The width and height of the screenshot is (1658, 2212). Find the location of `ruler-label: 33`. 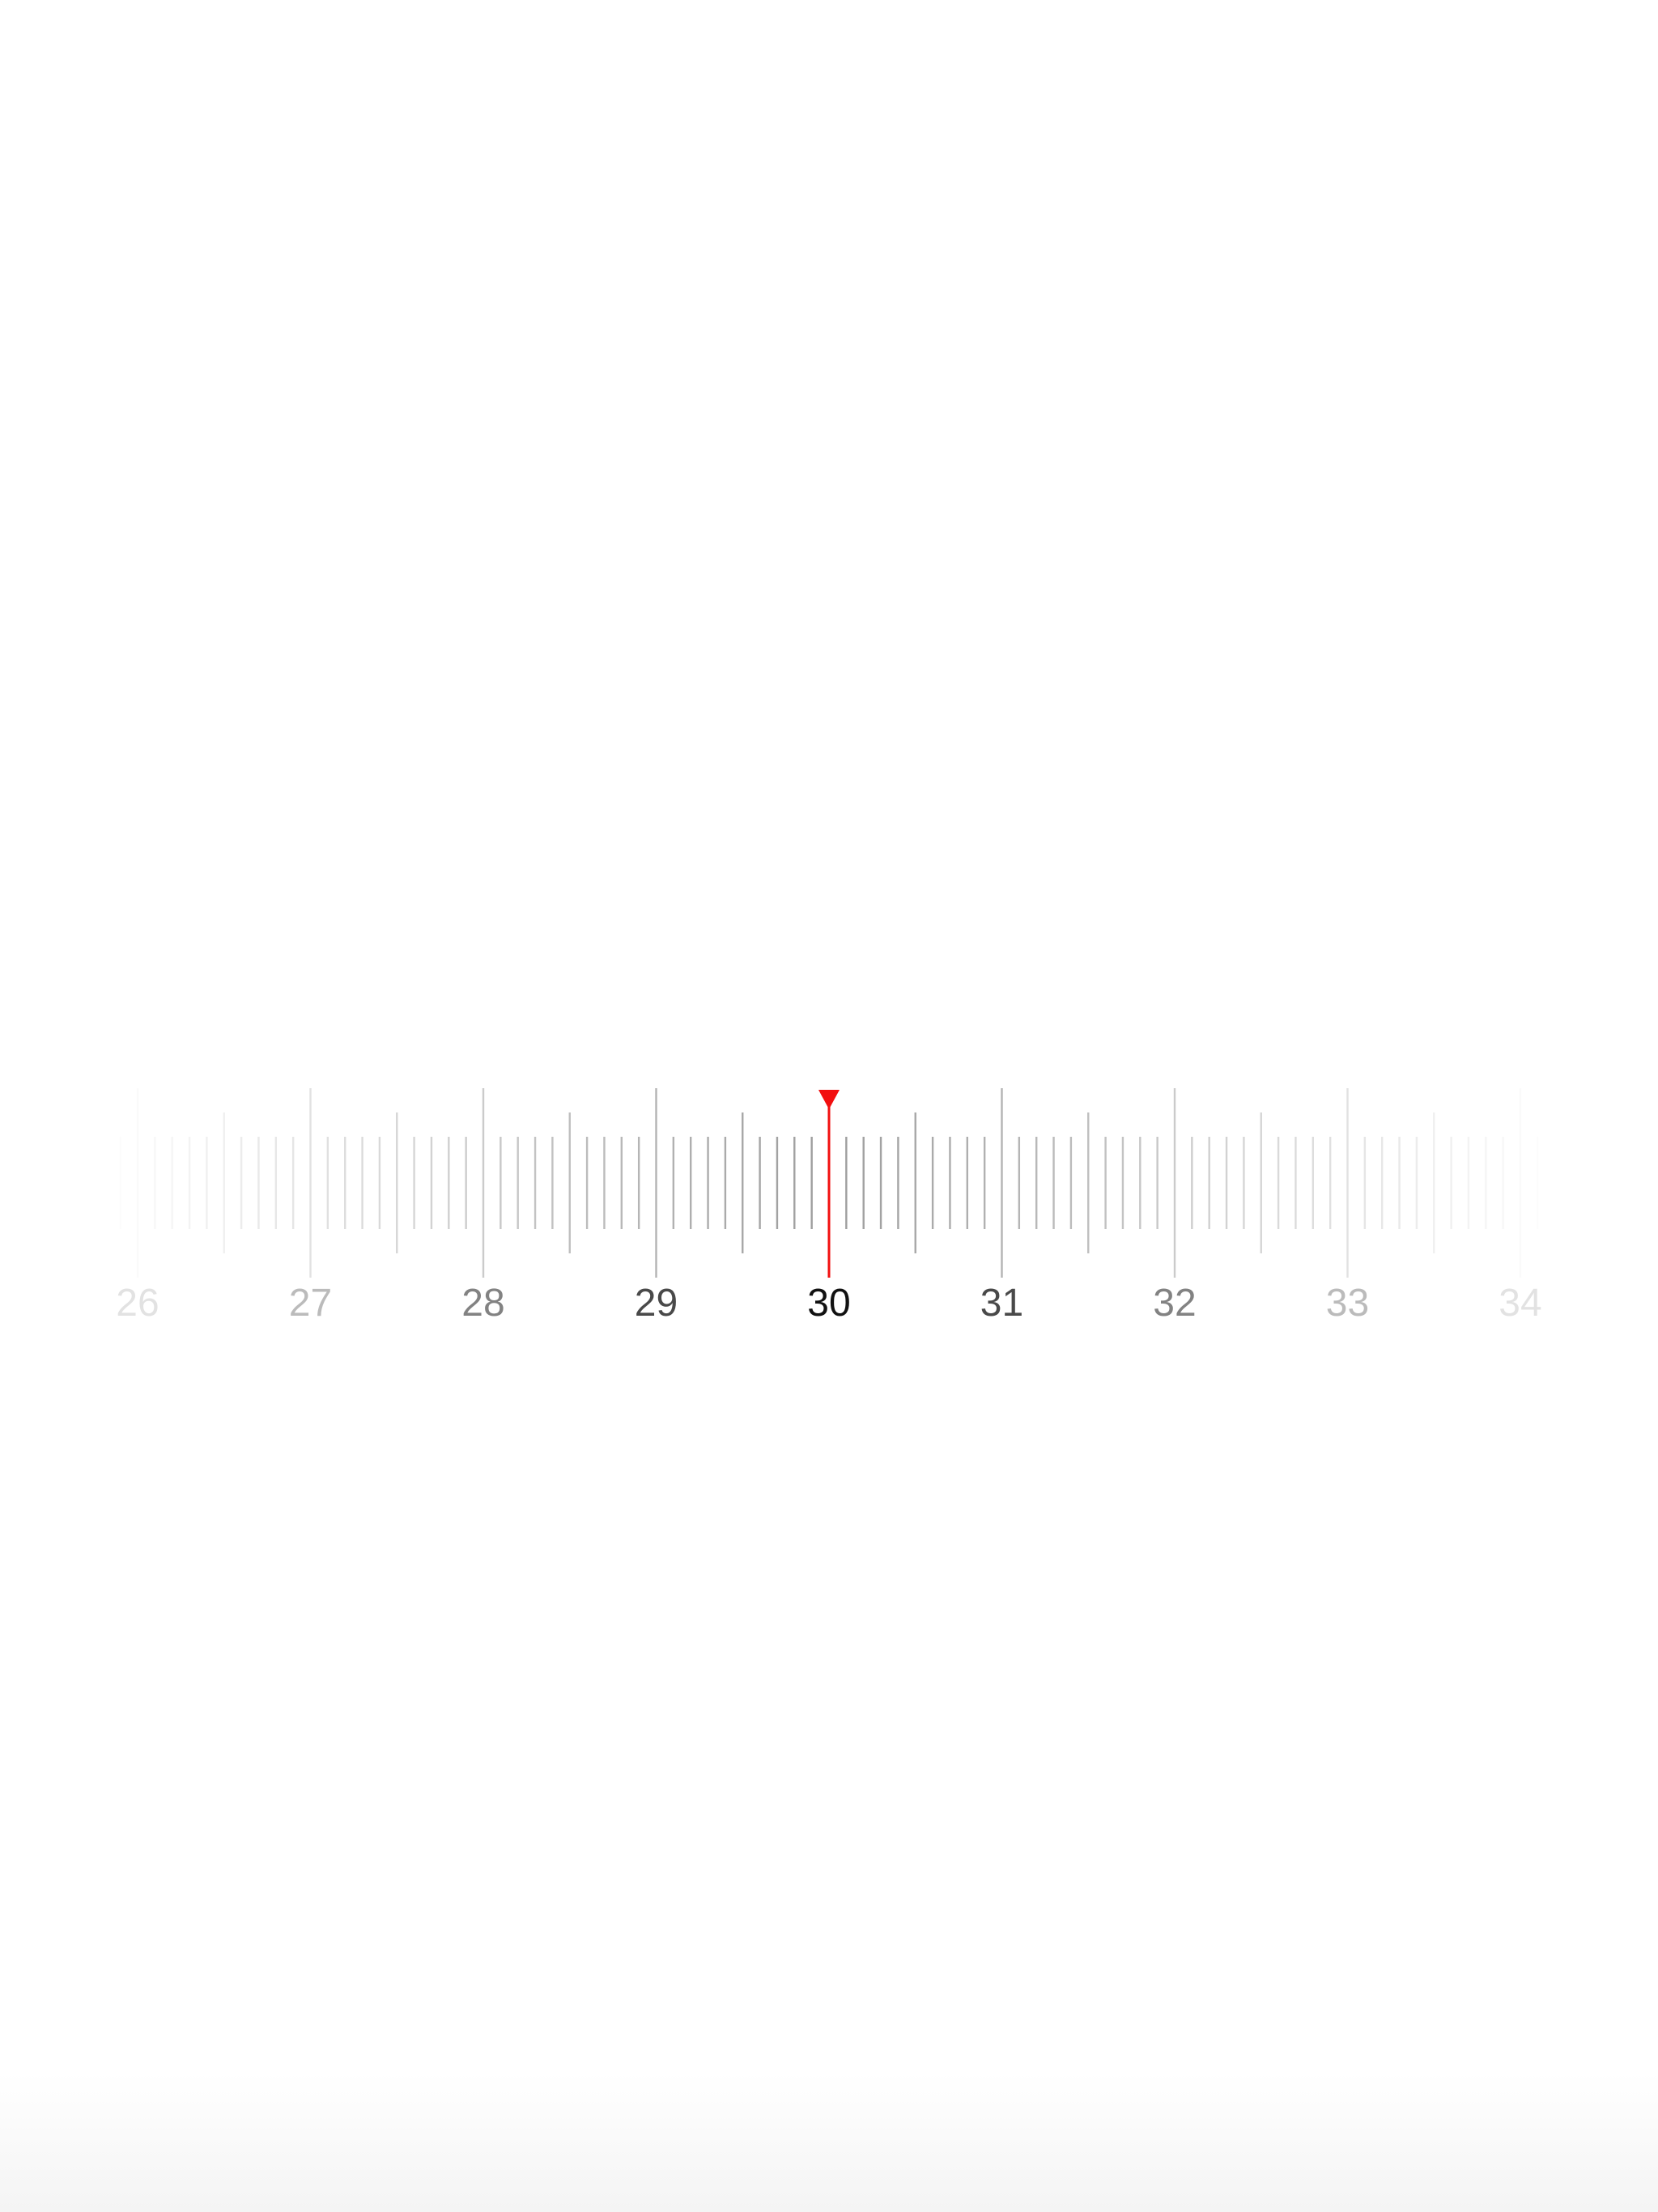

ruler-label: 33 is located at coordinates (1347, 1304).